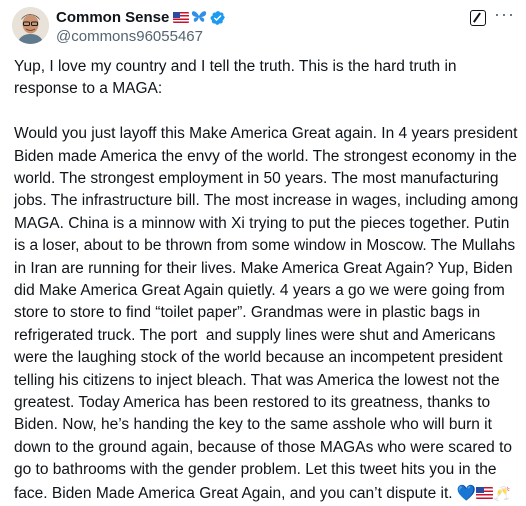 This screenshot has height=506, width=526. What do you see at coordinates (502, 492) in the screenshot?
I see `clinking-glasses-emoji-icon: 🥂` at bounding box center [502, 492].